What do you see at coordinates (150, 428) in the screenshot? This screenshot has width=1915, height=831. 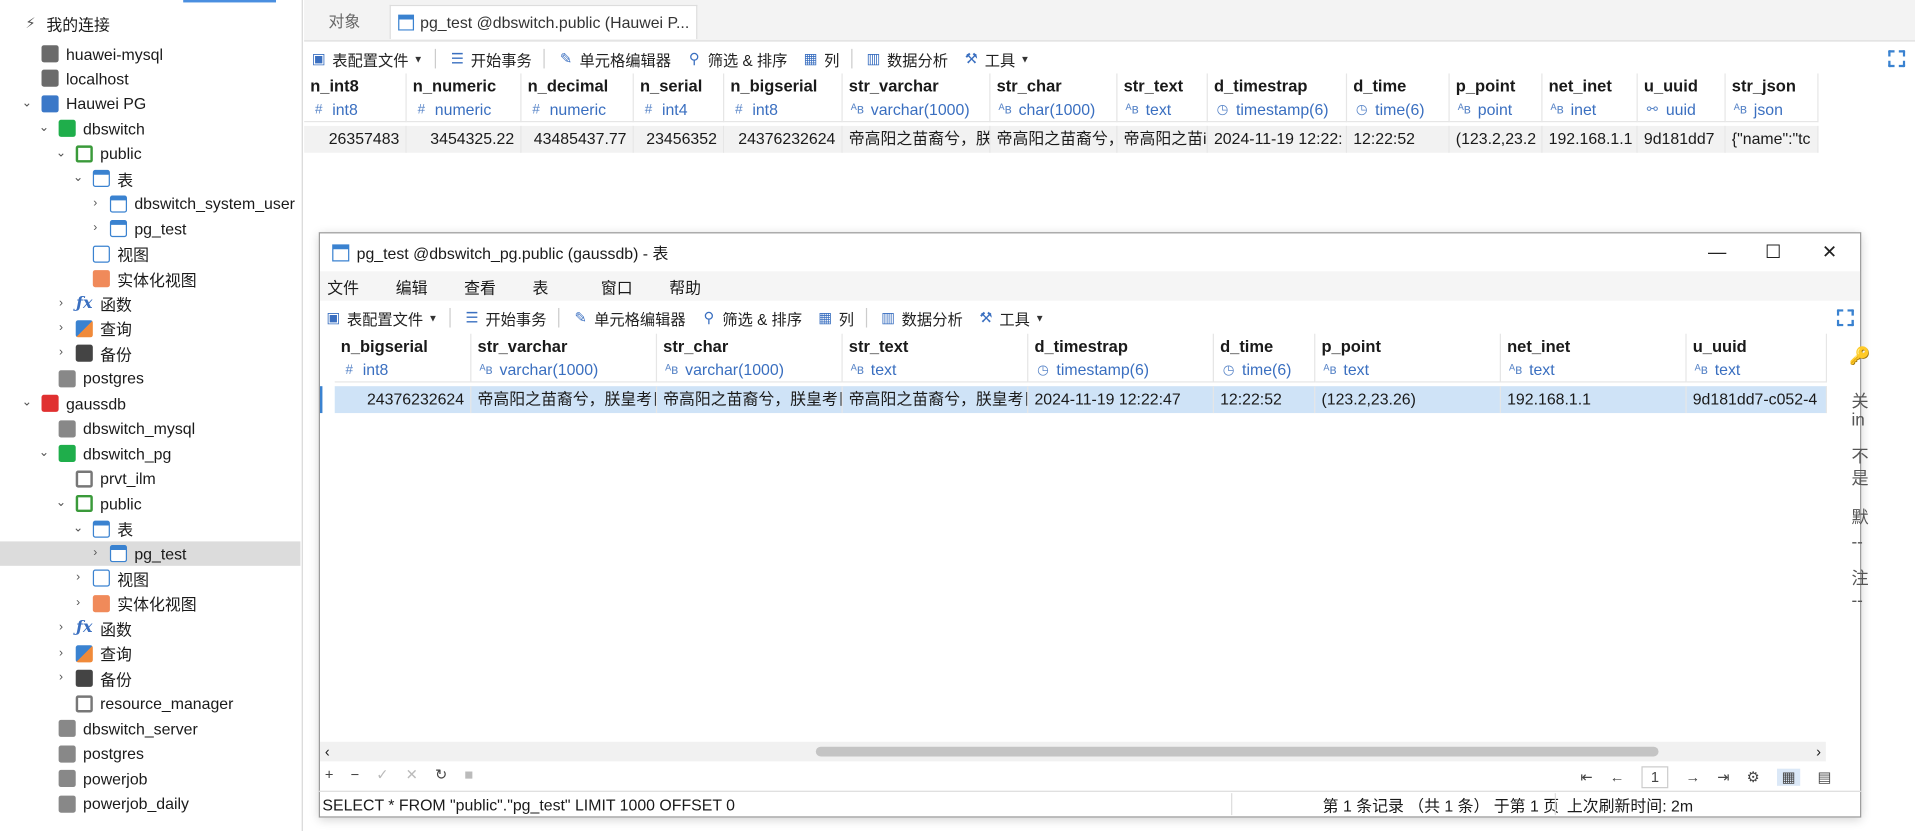 I see `sidebar-item-dbswitch-mysql: dbswitch_mysql` at bounding box center [150, 428].